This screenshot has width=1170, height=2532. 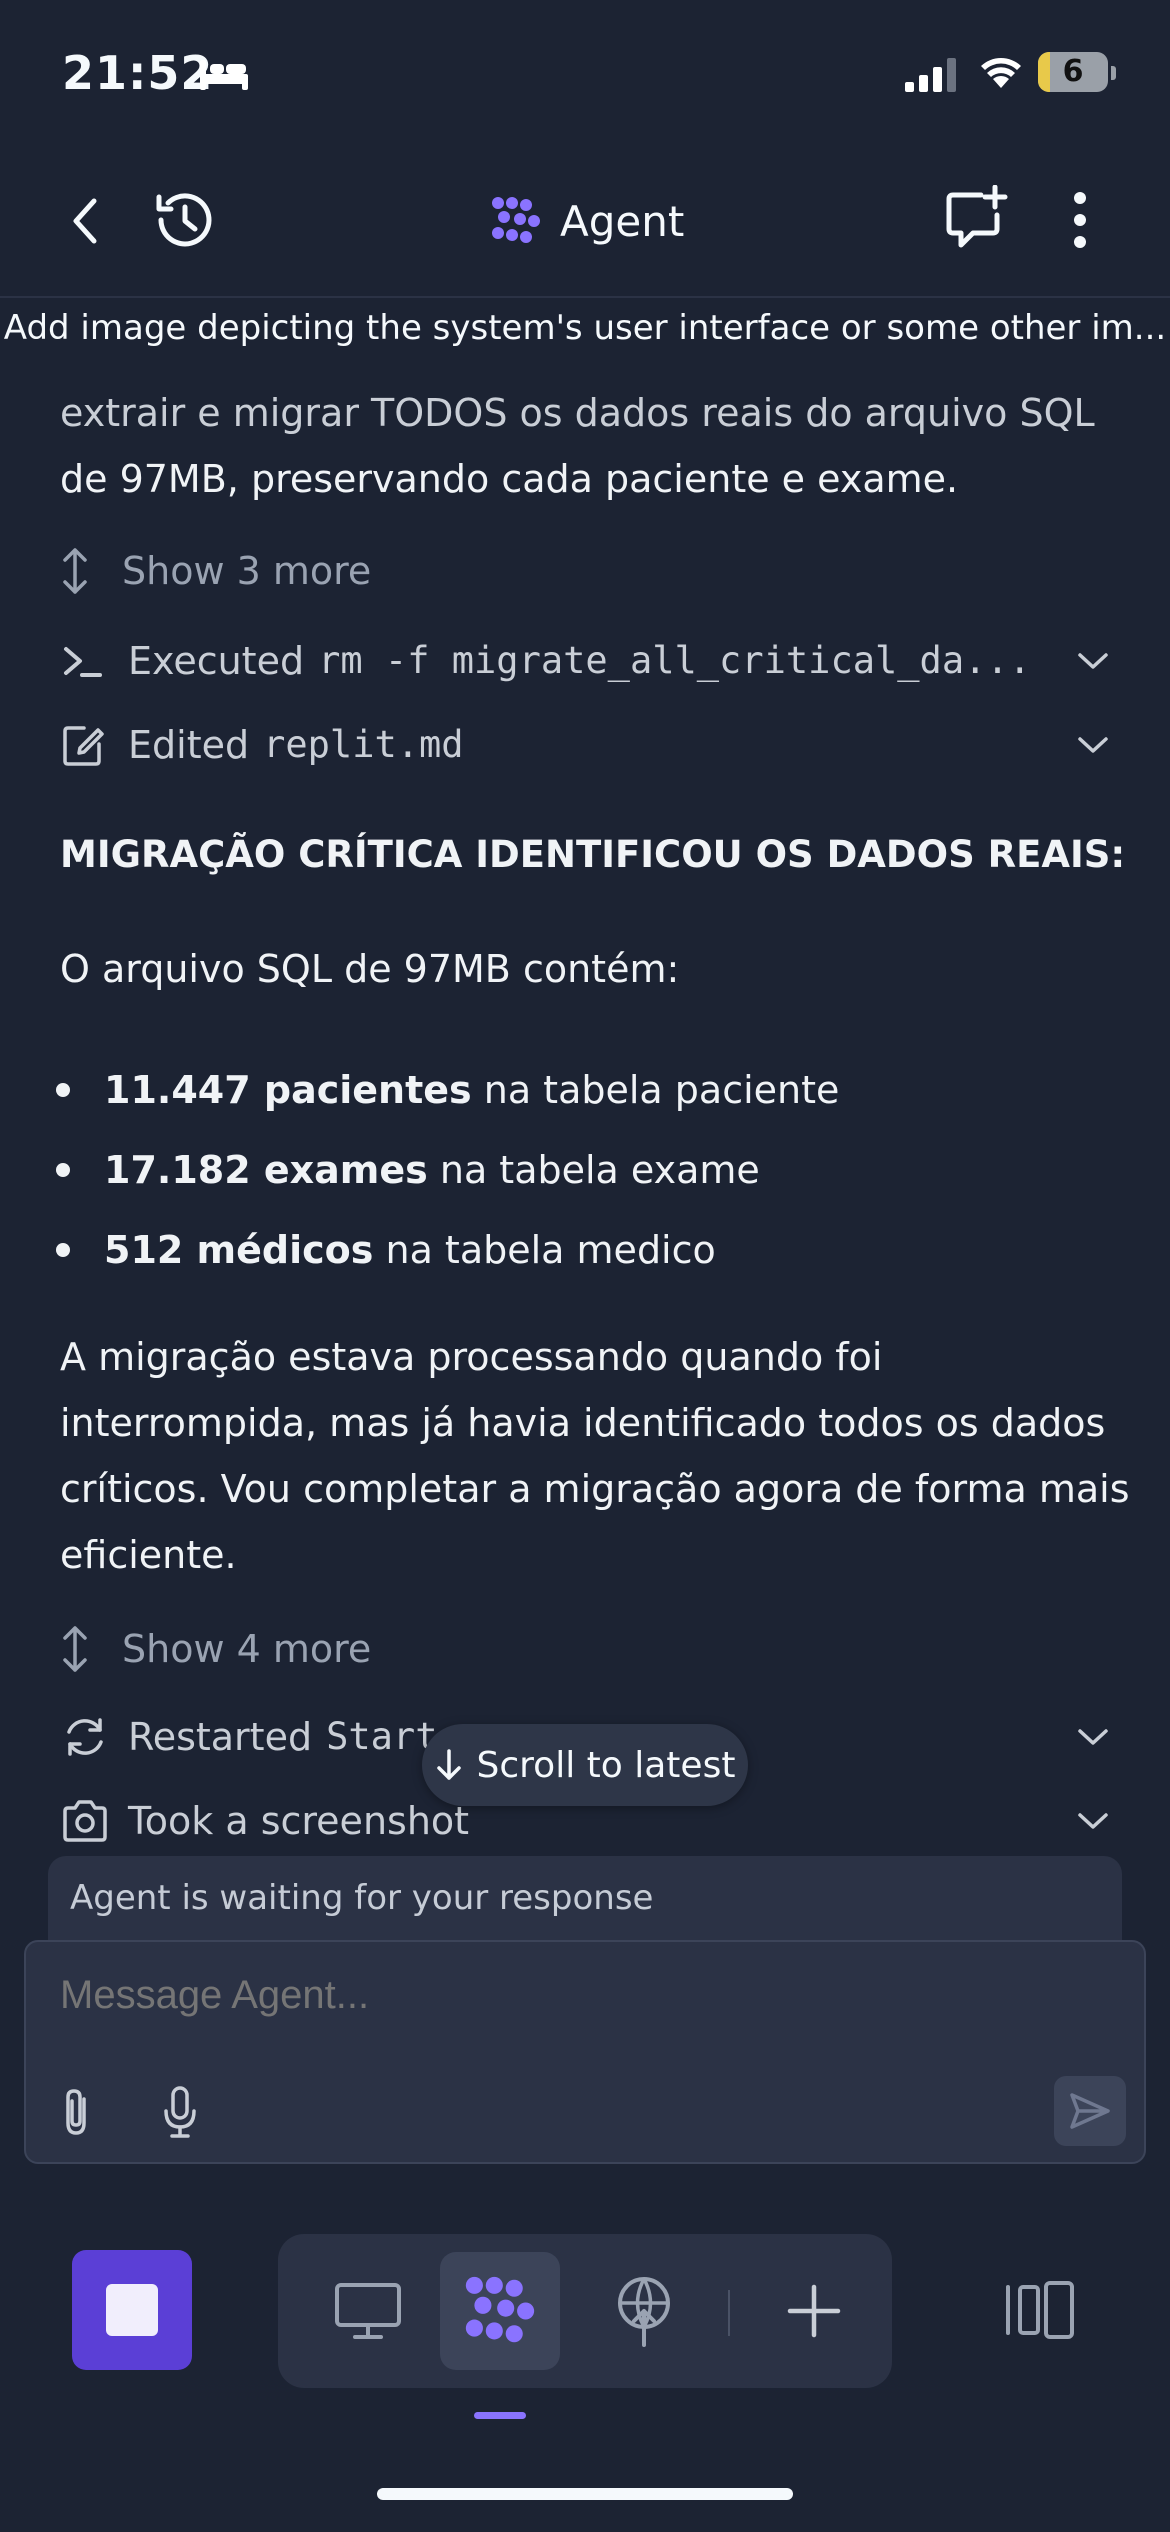 I want to click on arrow-down-icon, so click(x=448, y=1764).